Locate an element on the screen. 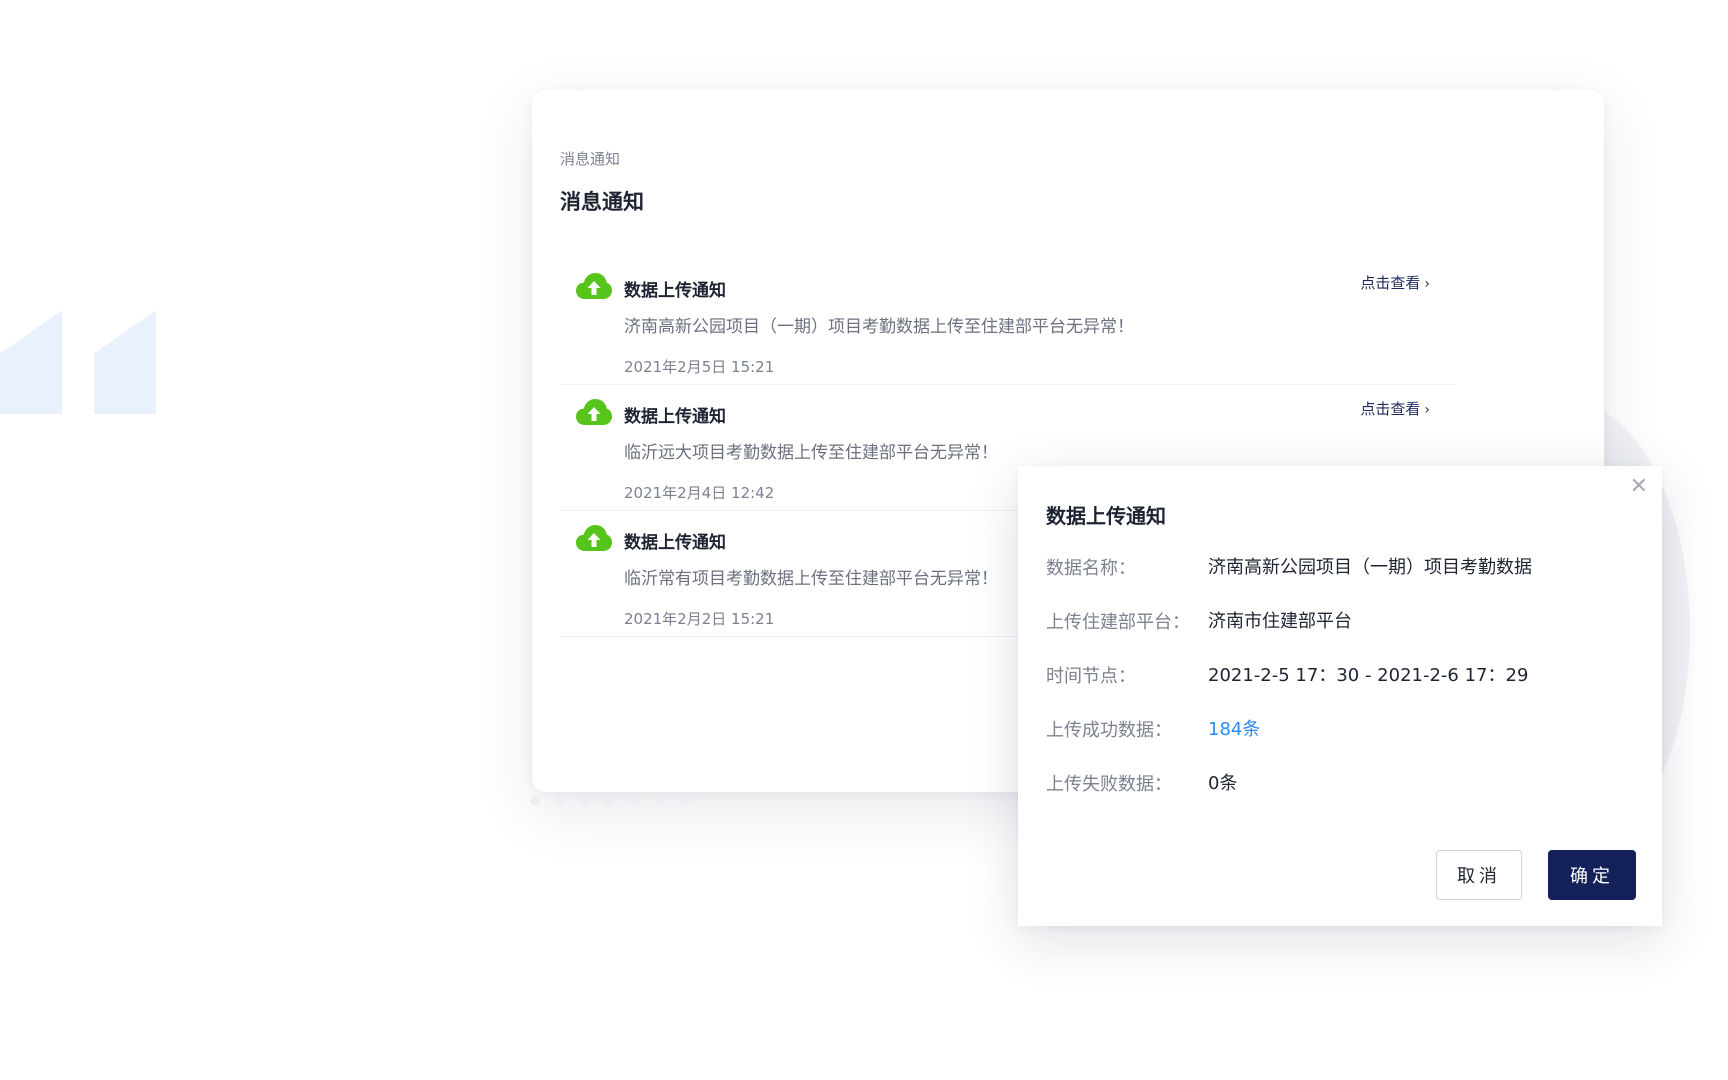 This screenshot has width=1728, height=1080. row-value: 济南市住建部平台 is located at coordinates (1280, 621).